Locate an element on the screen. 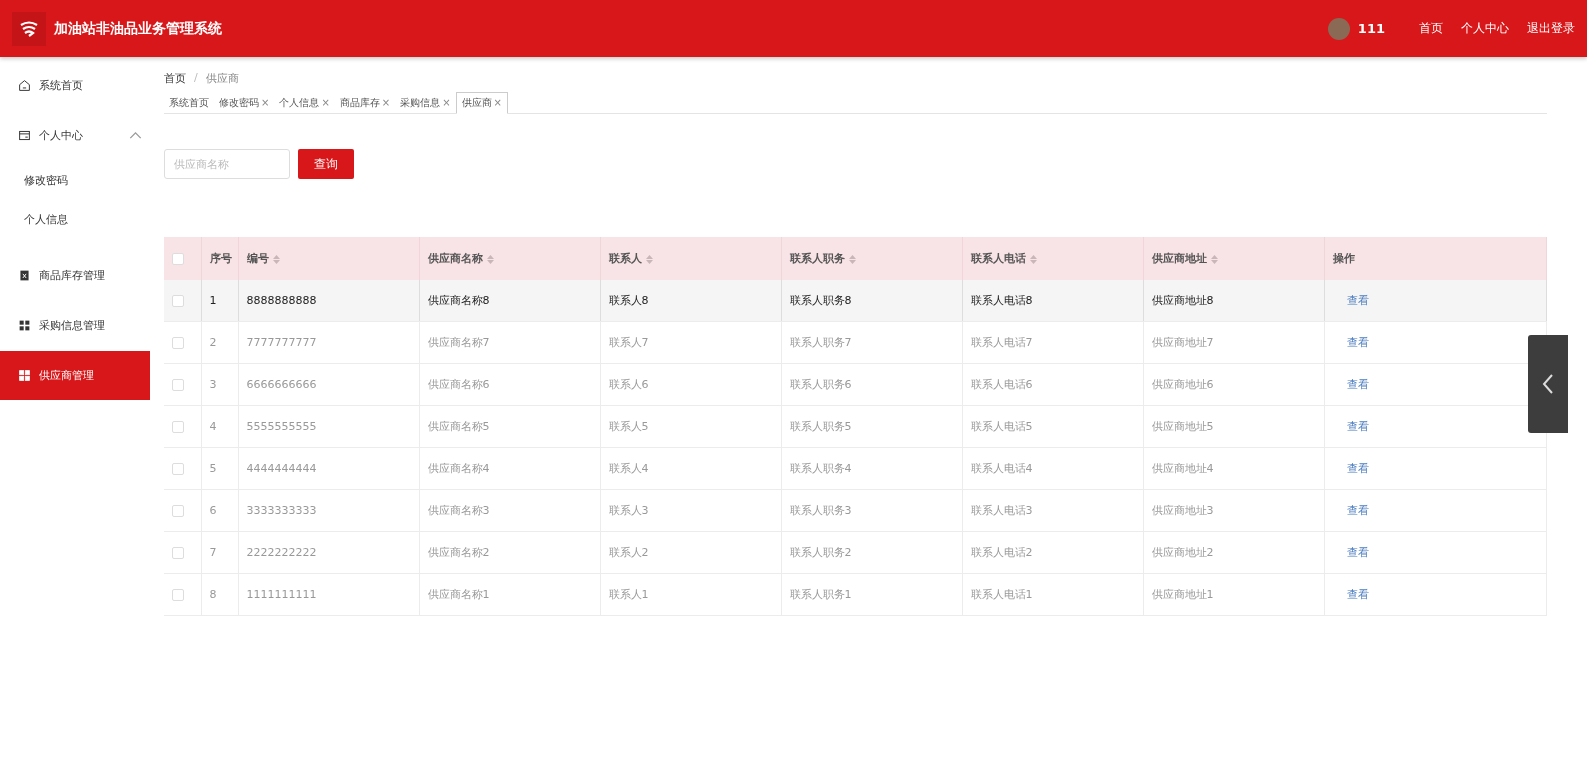  tab: 系统首页 is located at coordinates (189, 103).